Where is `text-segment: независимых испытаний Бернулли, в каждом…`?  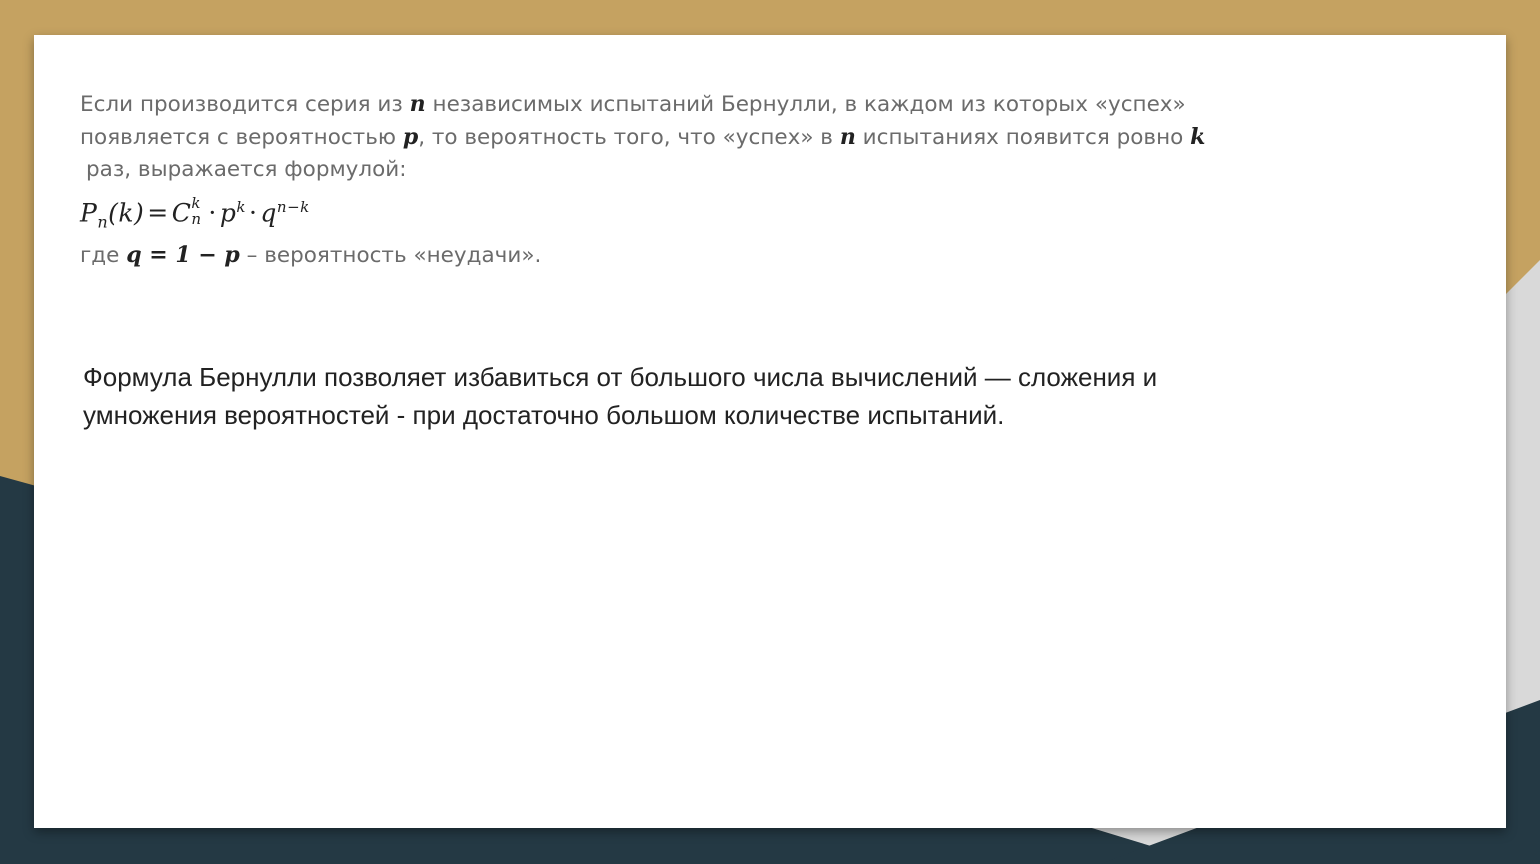 text-segment: независимых испытаний Бернулли, в каждом… is located at coordinates (805, 104).